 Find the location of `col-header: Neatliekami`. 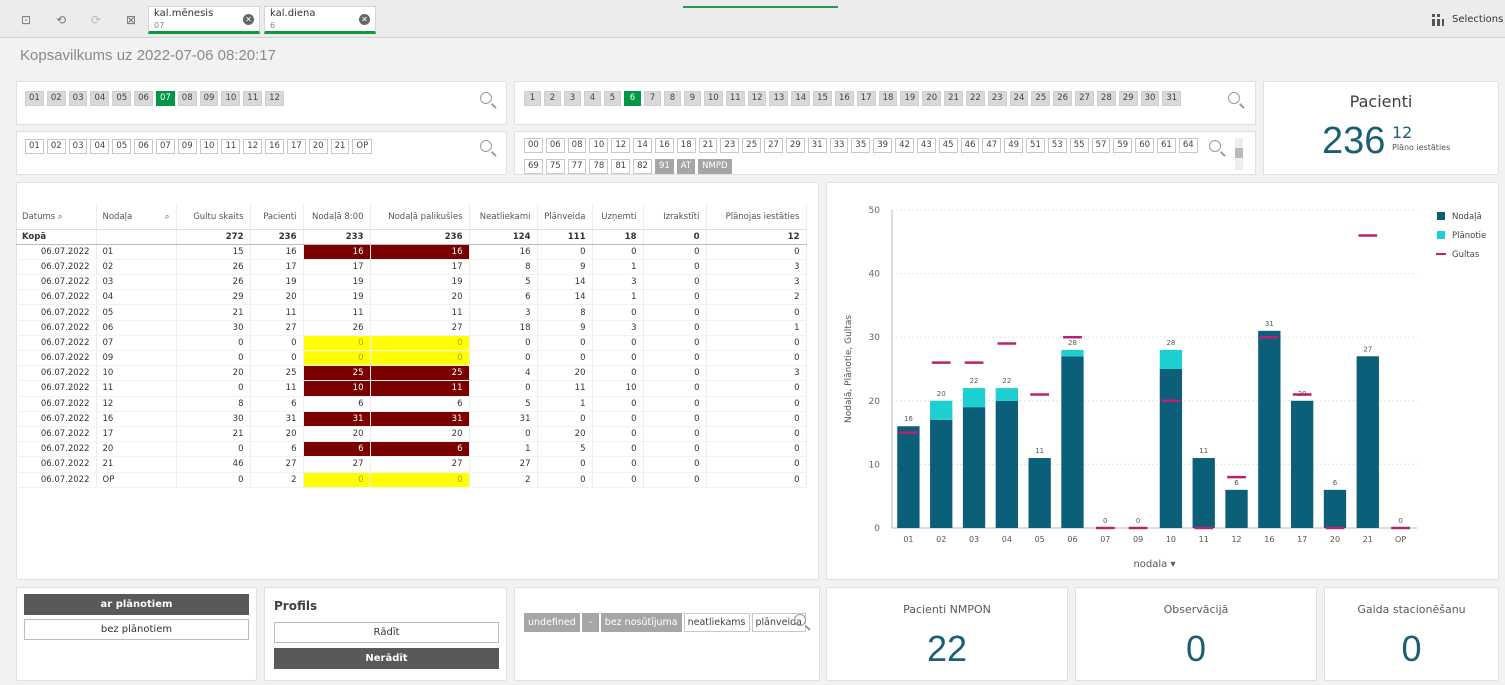

col-header: Neatliekami is located at coordinates (503, 217).